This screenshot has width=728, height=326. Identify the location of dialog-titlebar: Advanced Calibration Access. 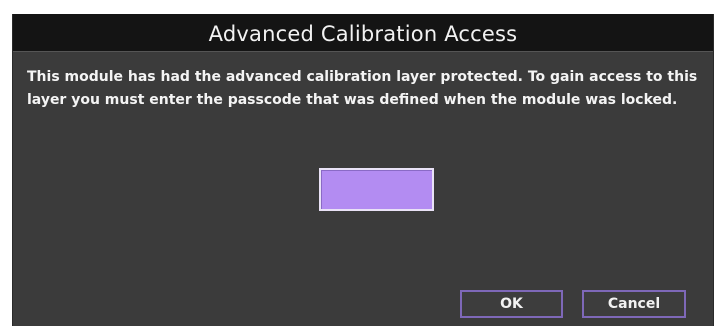
(363, 33).